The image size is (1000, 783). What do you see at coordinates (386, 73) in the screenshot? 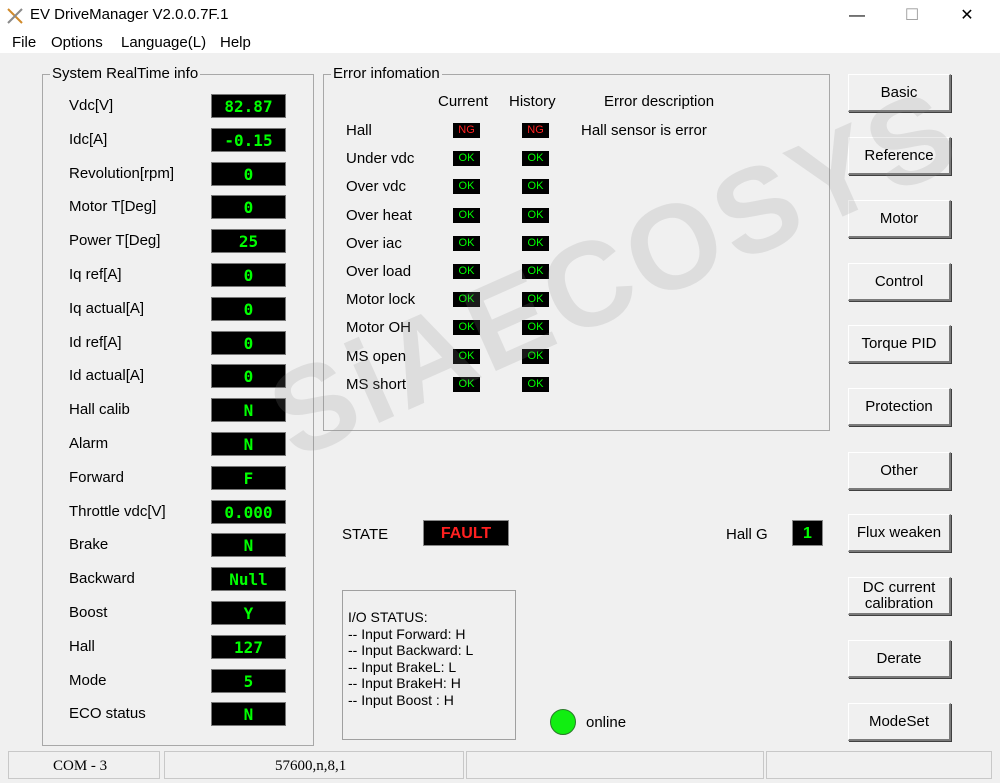
I see `error-info-title: Error infomation` at bounding box center [386, 73].